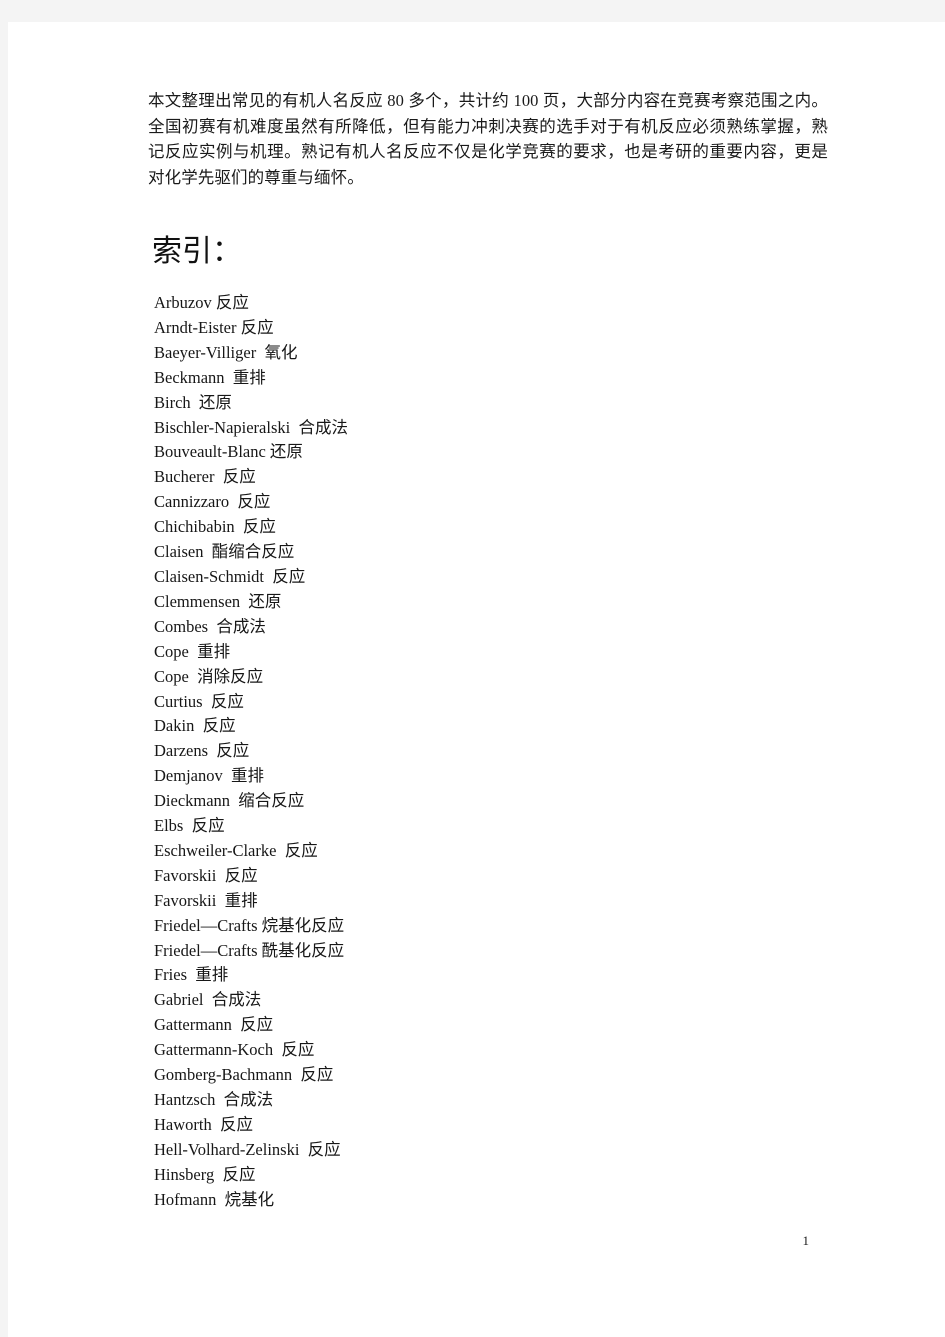 This screenshot has height=1337, width=945. I want to click on index-entry: Bucherer 反应, so click(205, 477).